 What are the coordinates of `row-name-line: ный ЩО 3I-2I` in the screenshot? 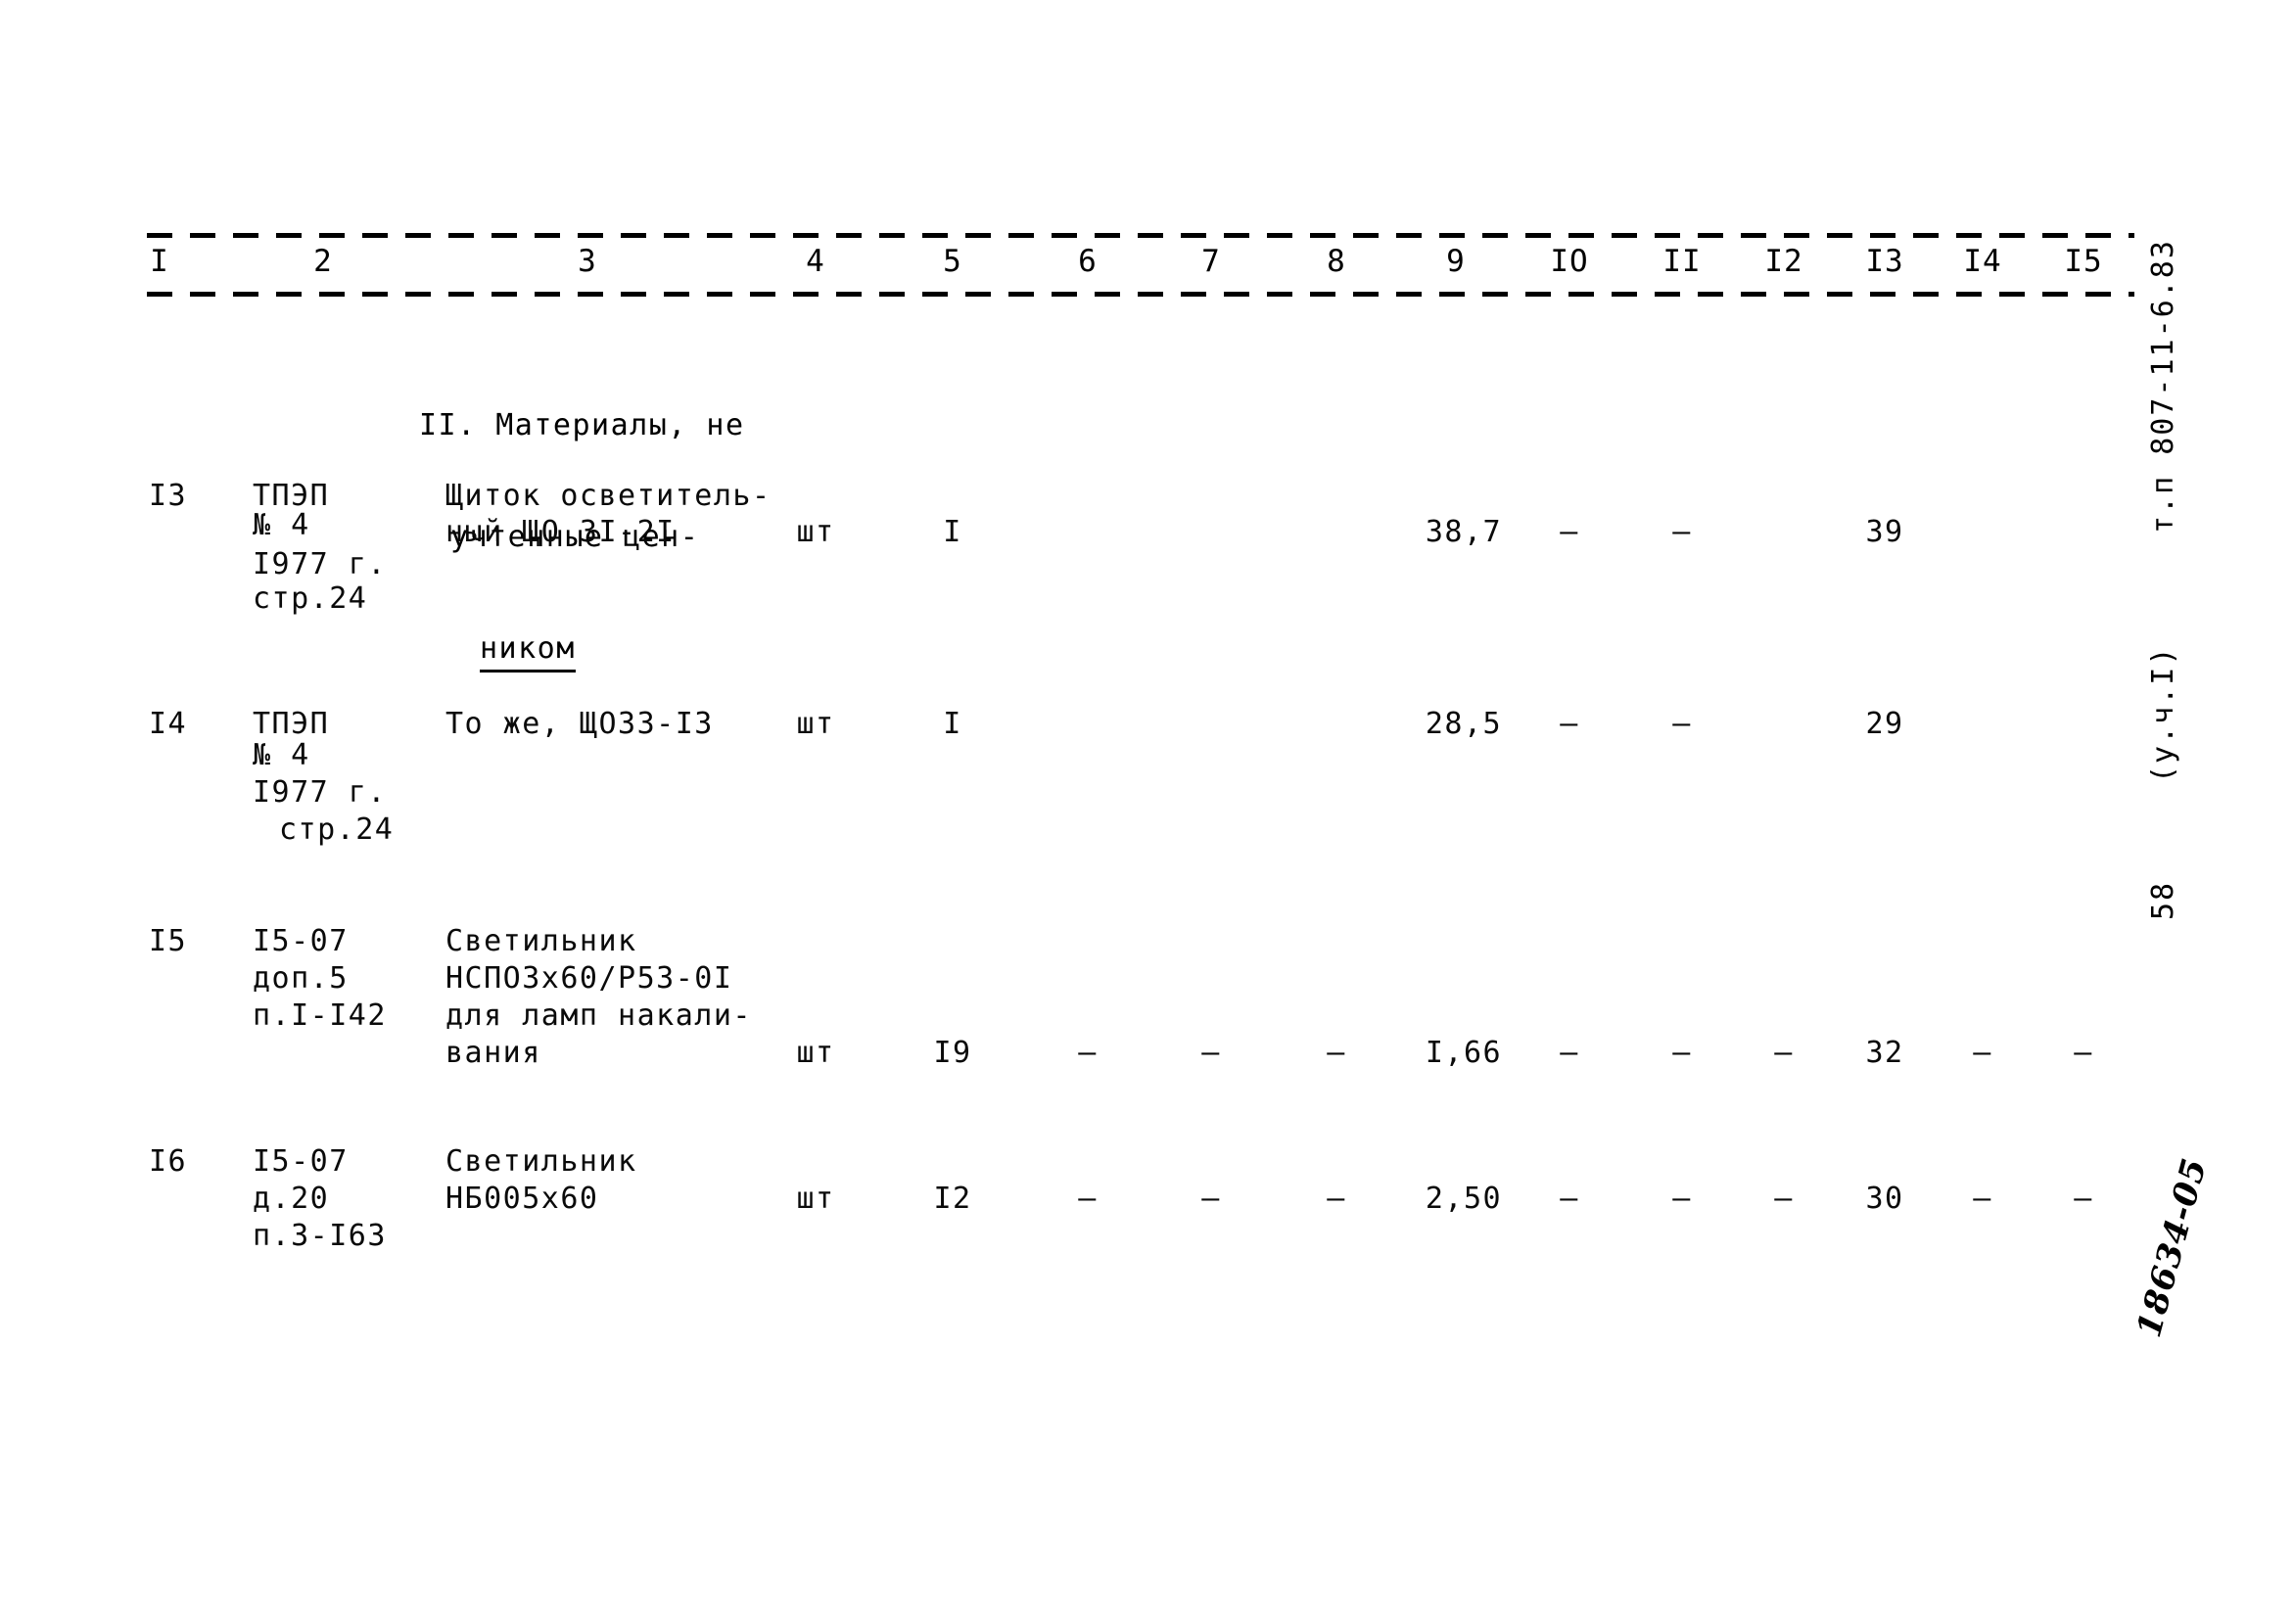 It's located at (560, 532).